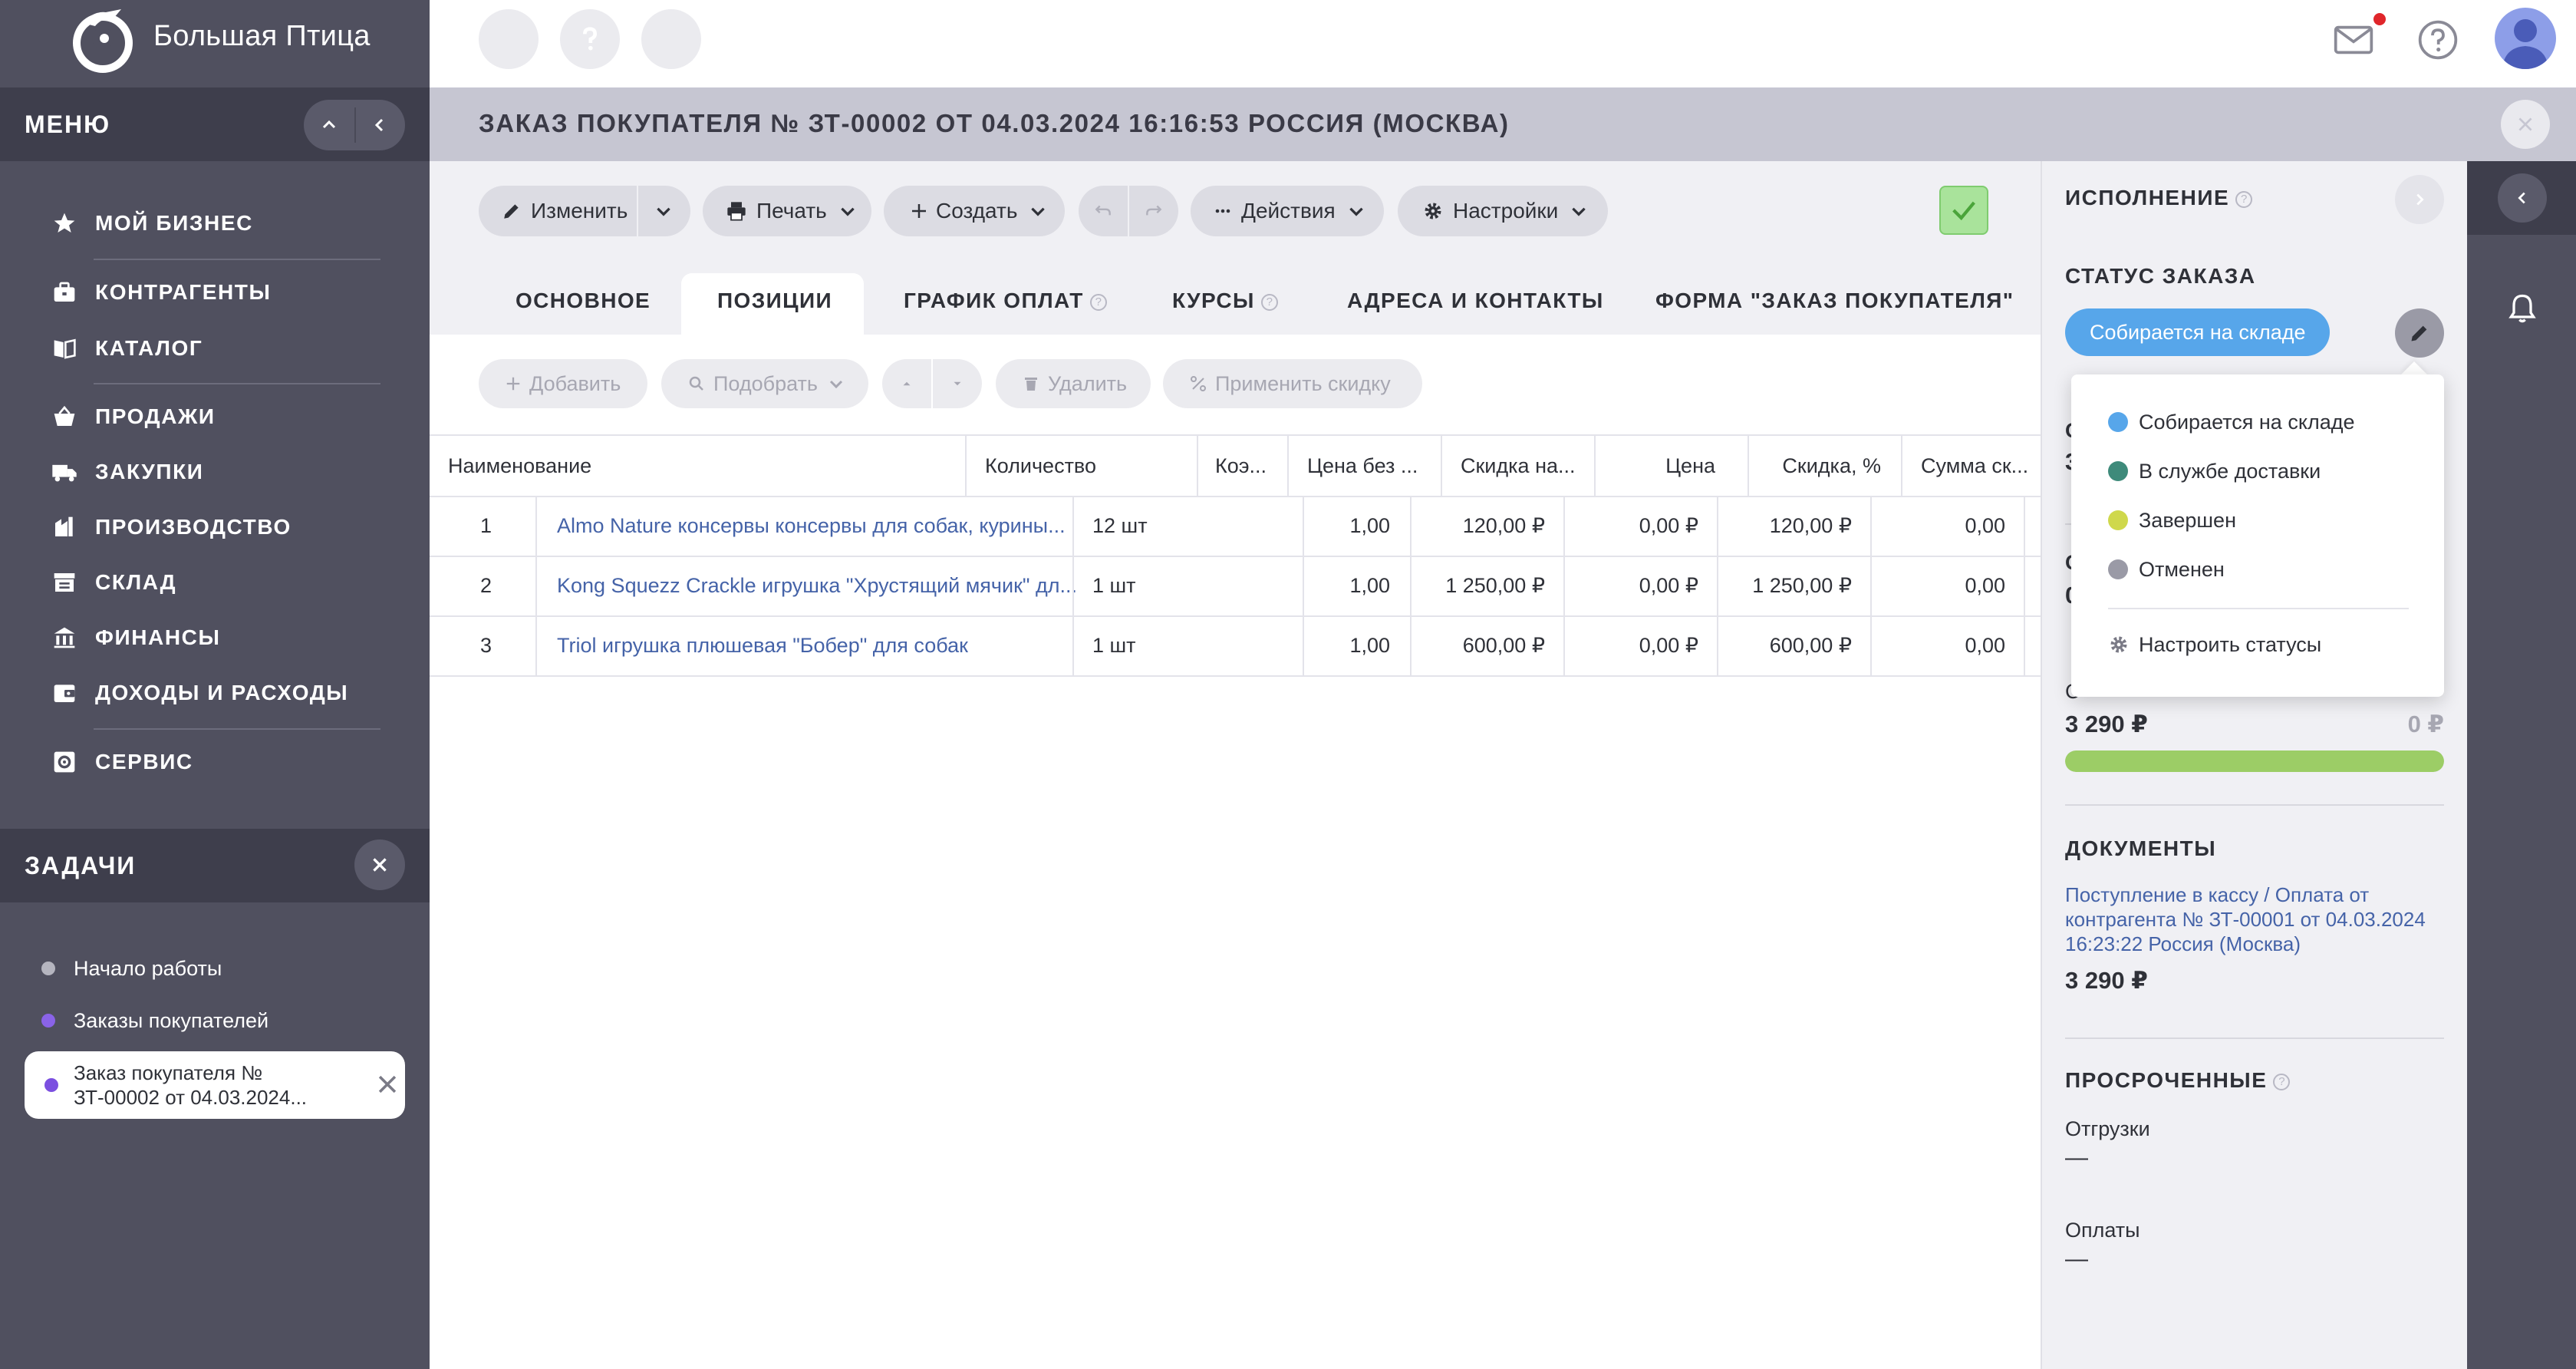 This screenshot has width=2576, height=1369. Describe the element at coordinates (583, 301) in the screenshot. I see `tab-main: ОСНОВНОЕ` at that location.